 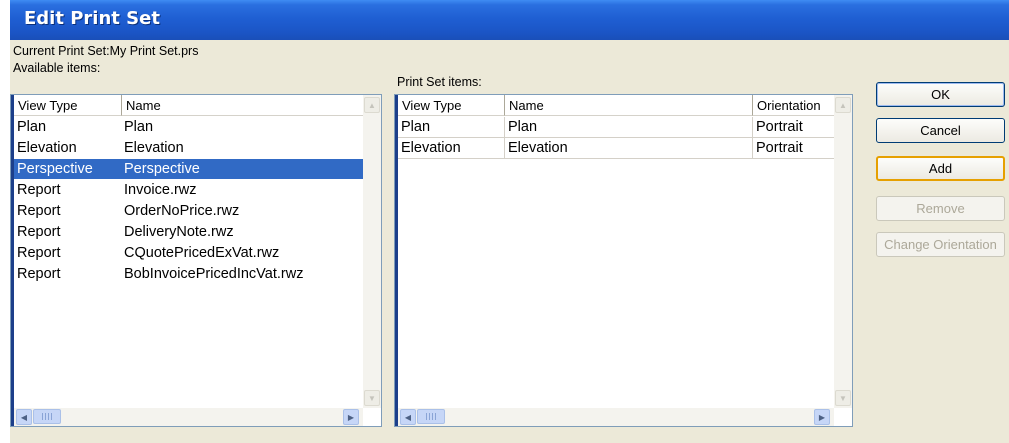 What do you see at coordinates (940, 208) in the screenshot?
I see `remove-button: Remove` at bounding box center [940, 208].